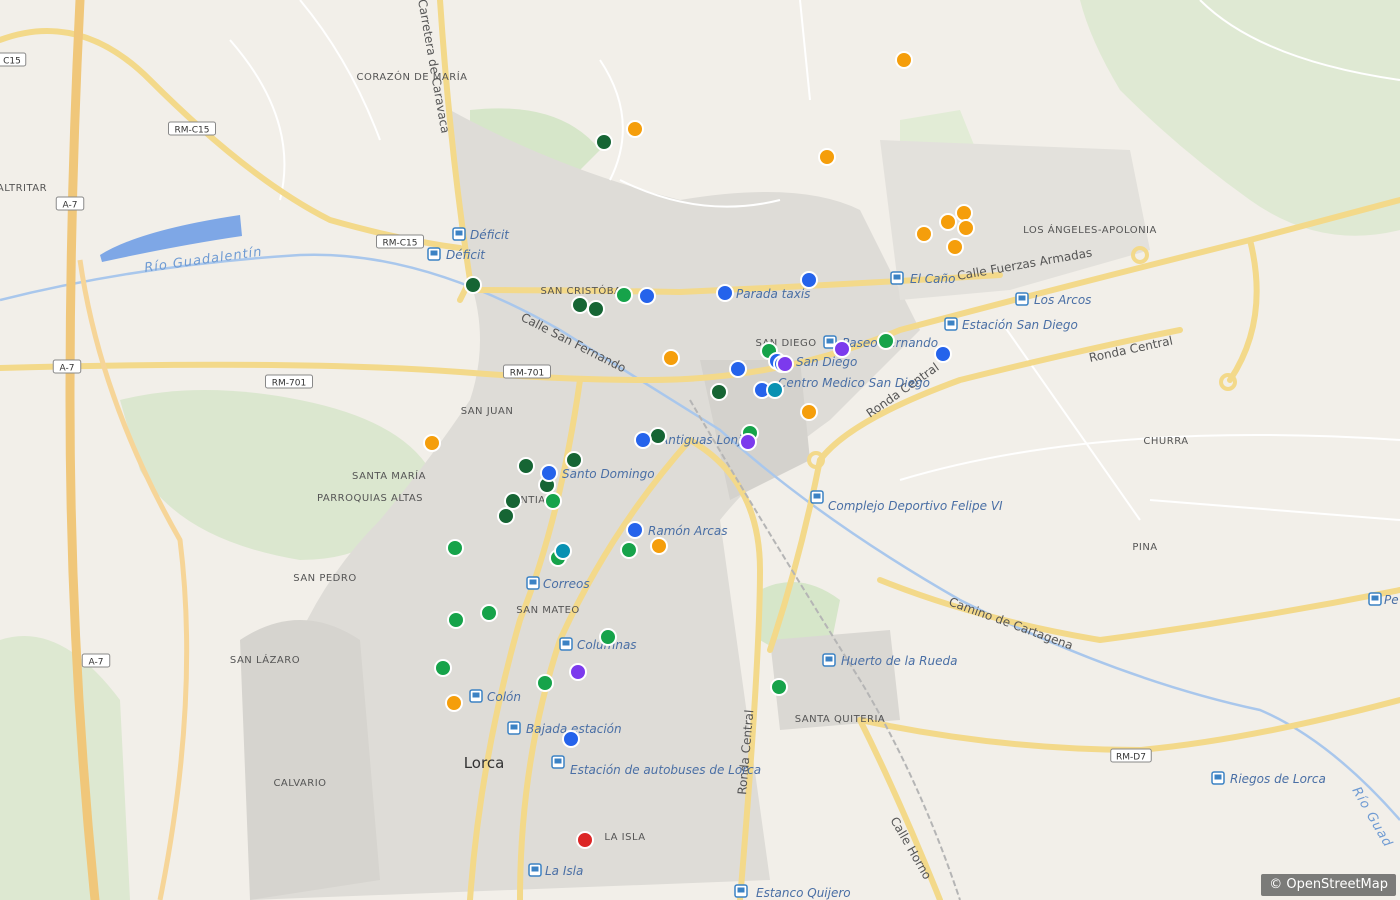  Describe the element at coordinates (504, 697) in the screenshot. I see `stop-label: Colón` at that location.